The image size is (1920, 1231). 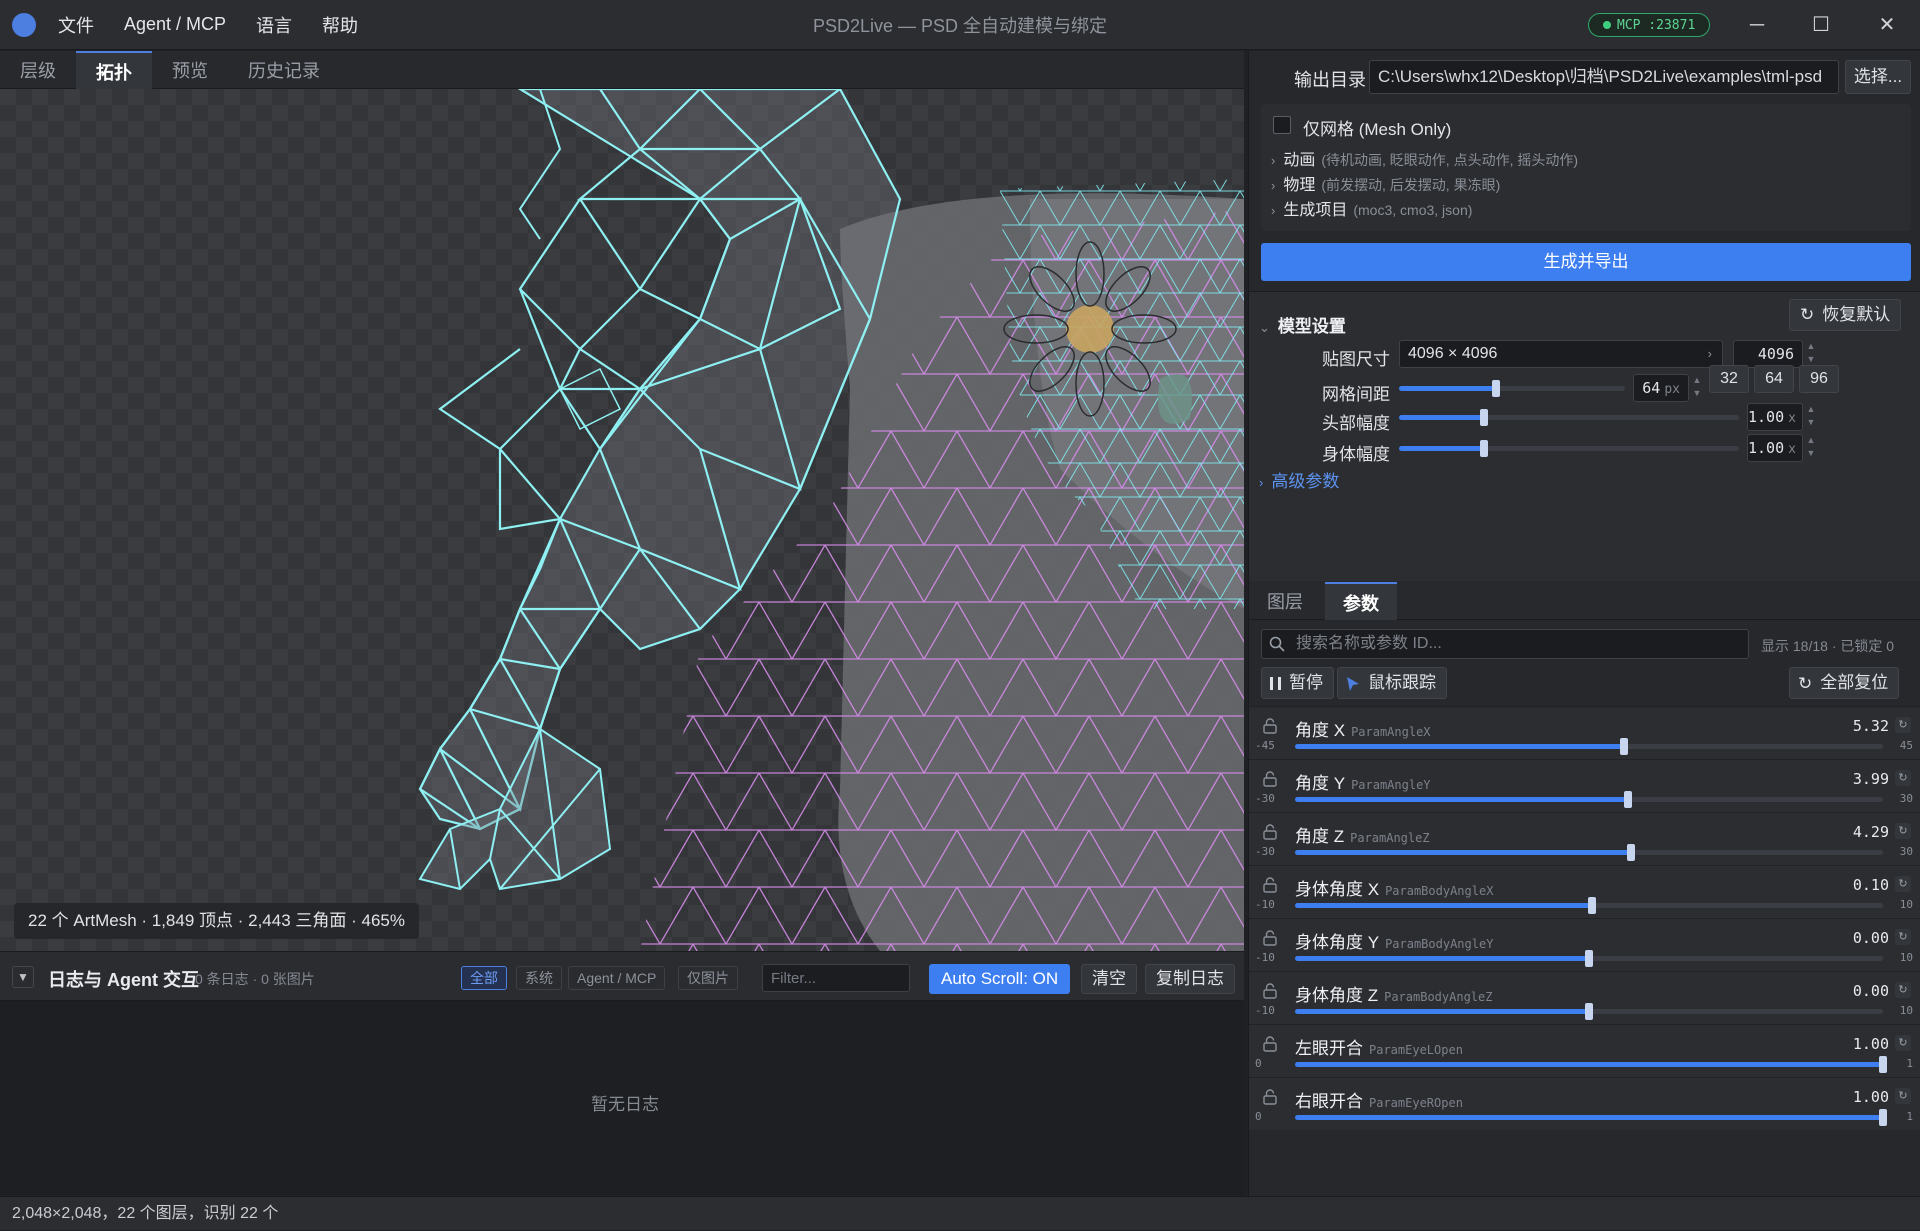 What do you see at coordinates (1774, 379) in the screenshot?
I see `grid-preset-64: 64` at bounding box center [1774, 379].